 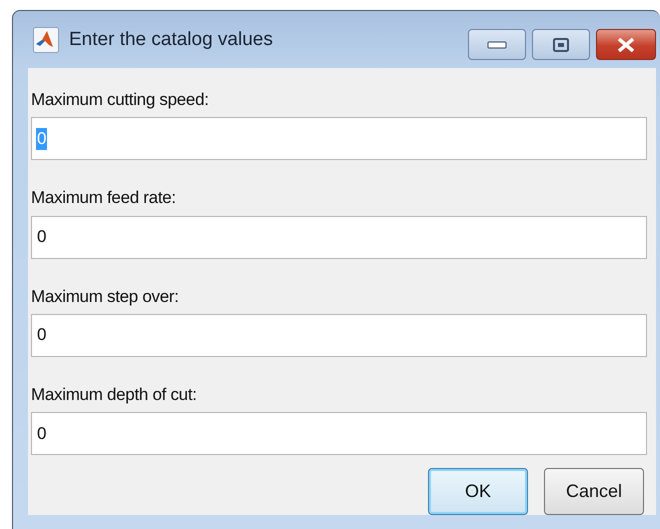 What do you see at coordinates (594, 491) in the screenshot?
I see `dialog-button: Cancel` at bounding box center [594, 491].